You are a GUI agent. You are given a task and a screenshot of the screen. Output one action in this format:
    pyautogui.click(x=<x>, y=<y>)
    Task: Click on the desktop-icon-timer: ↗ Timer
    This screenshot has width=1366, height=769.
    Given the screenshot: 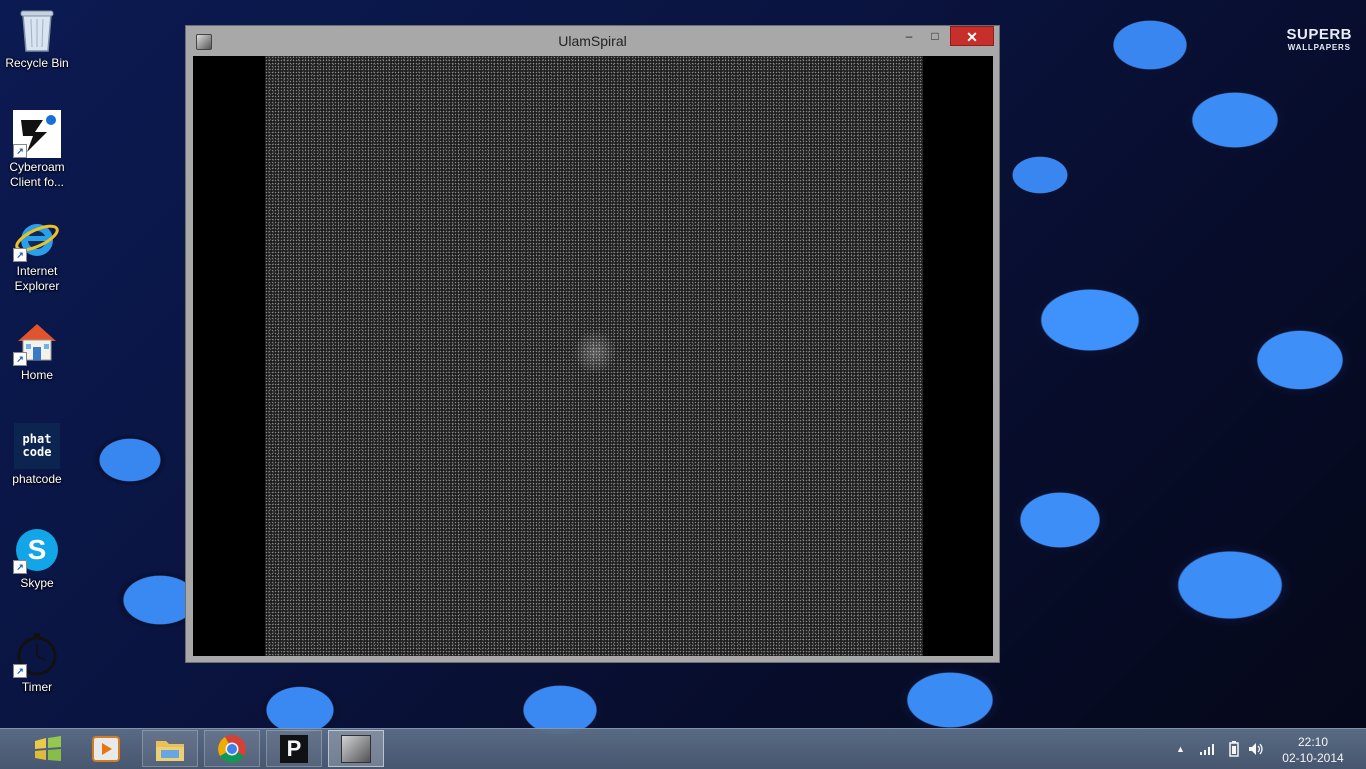 What is the action you would take?
    pyautogui.click(x=37, y=662)
    